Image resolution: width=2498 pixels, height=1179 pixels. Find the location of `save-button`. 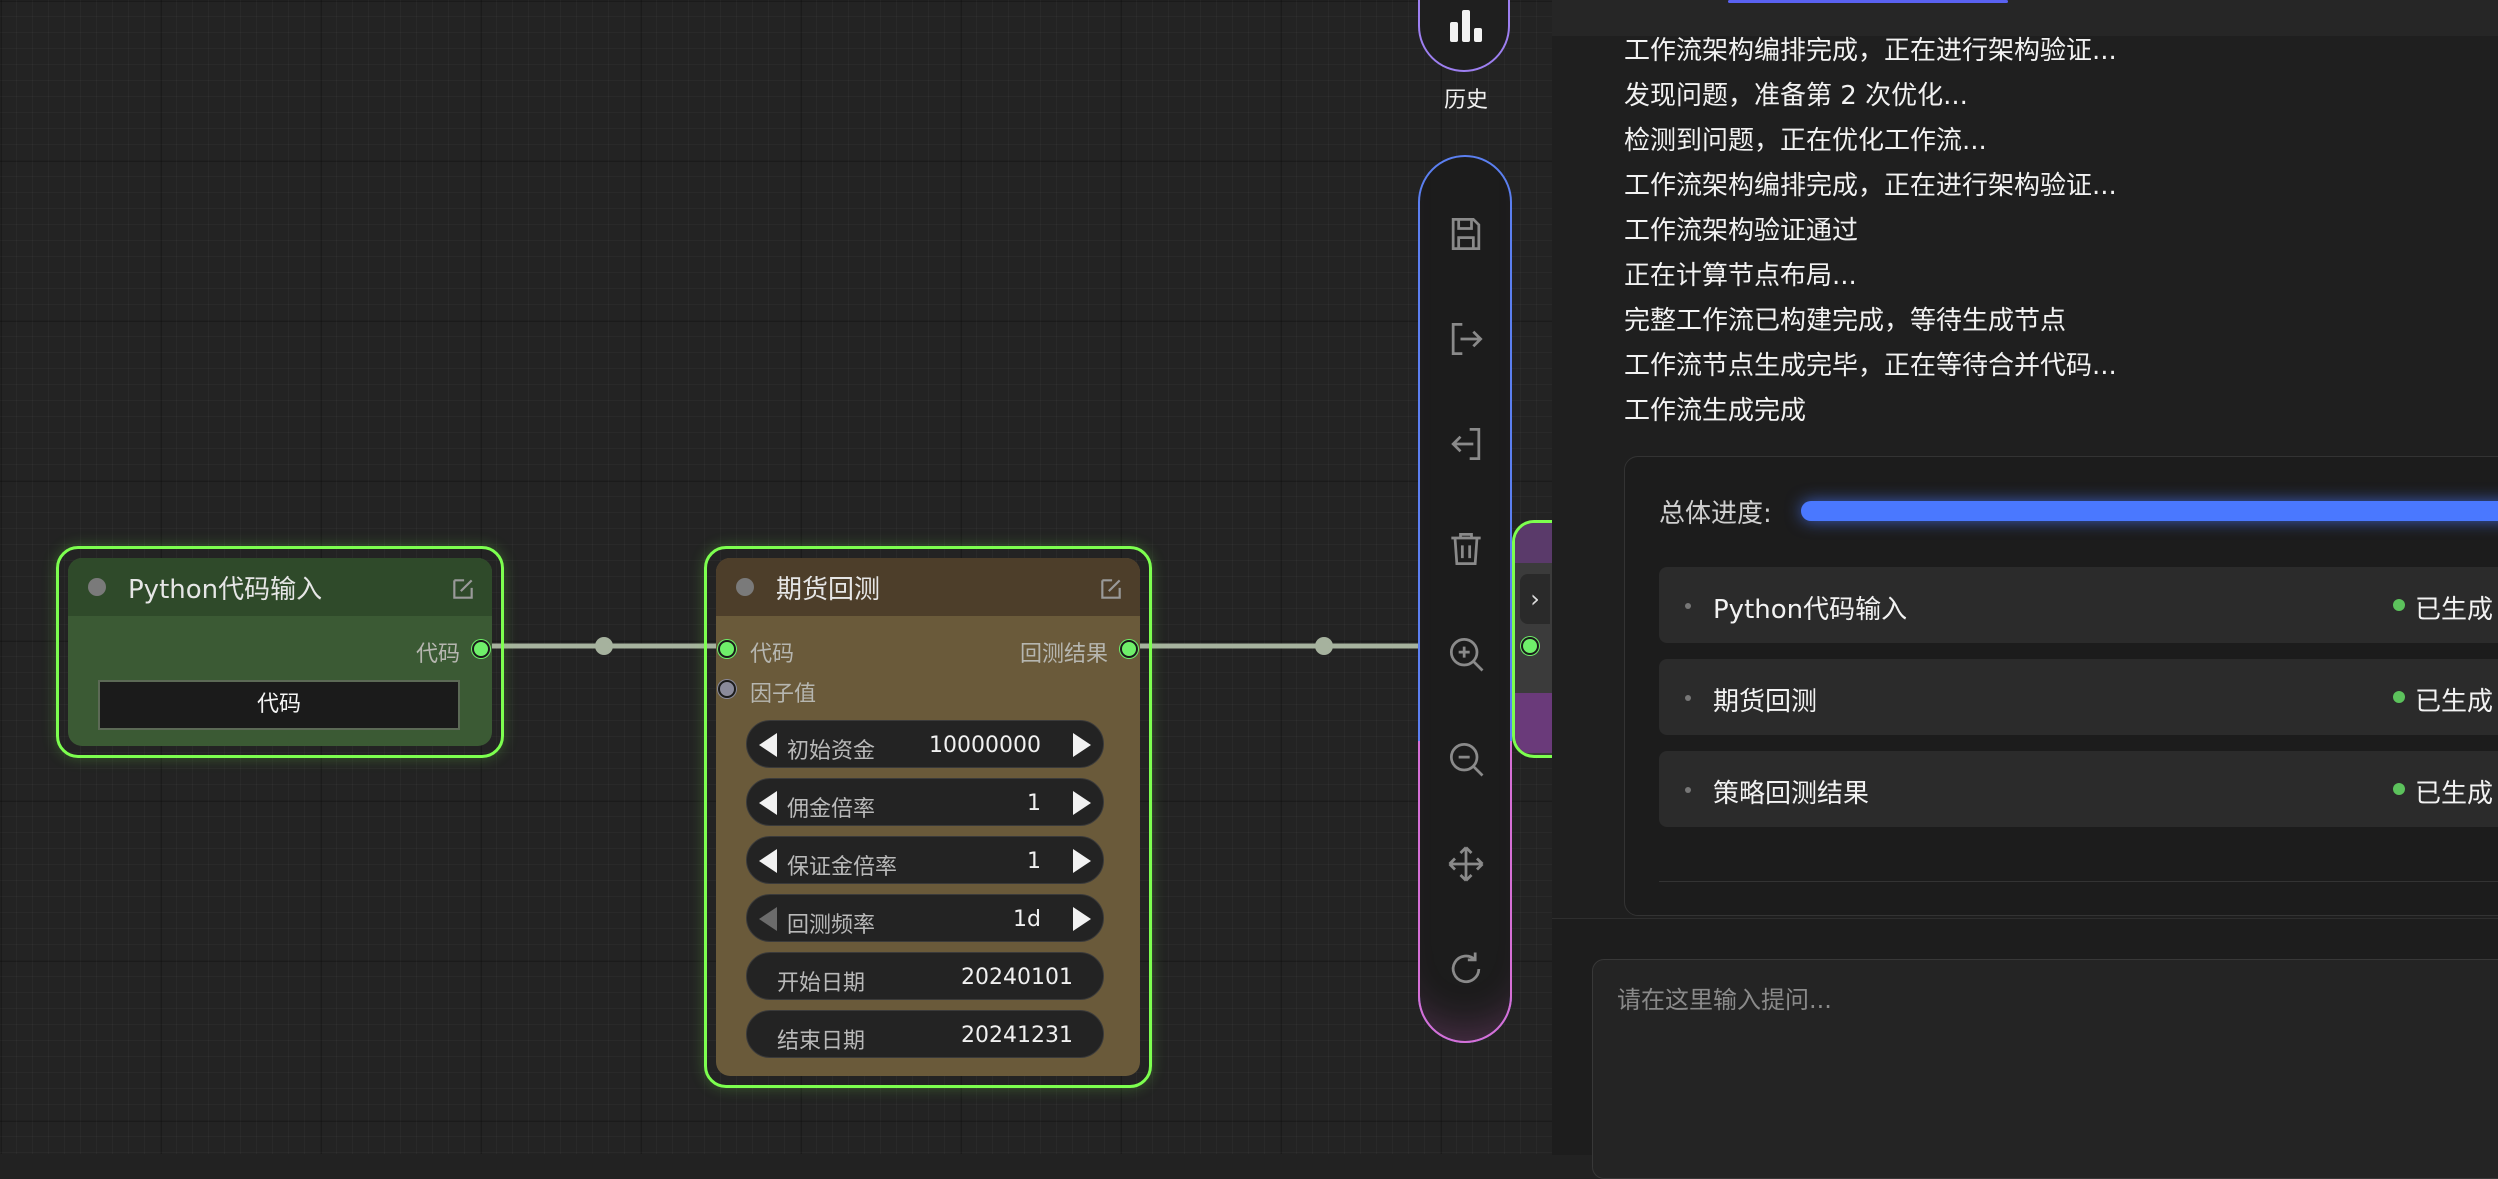

save-button is located at coordinates (1466, 234).